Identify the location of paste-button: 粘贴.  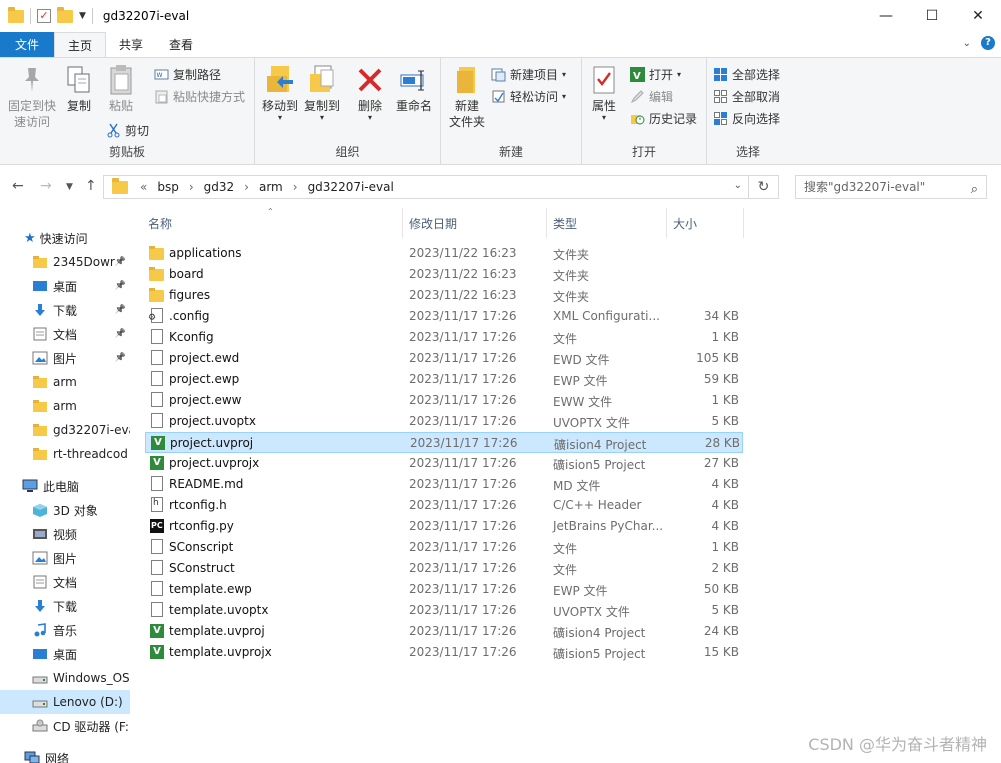
(121, 89).